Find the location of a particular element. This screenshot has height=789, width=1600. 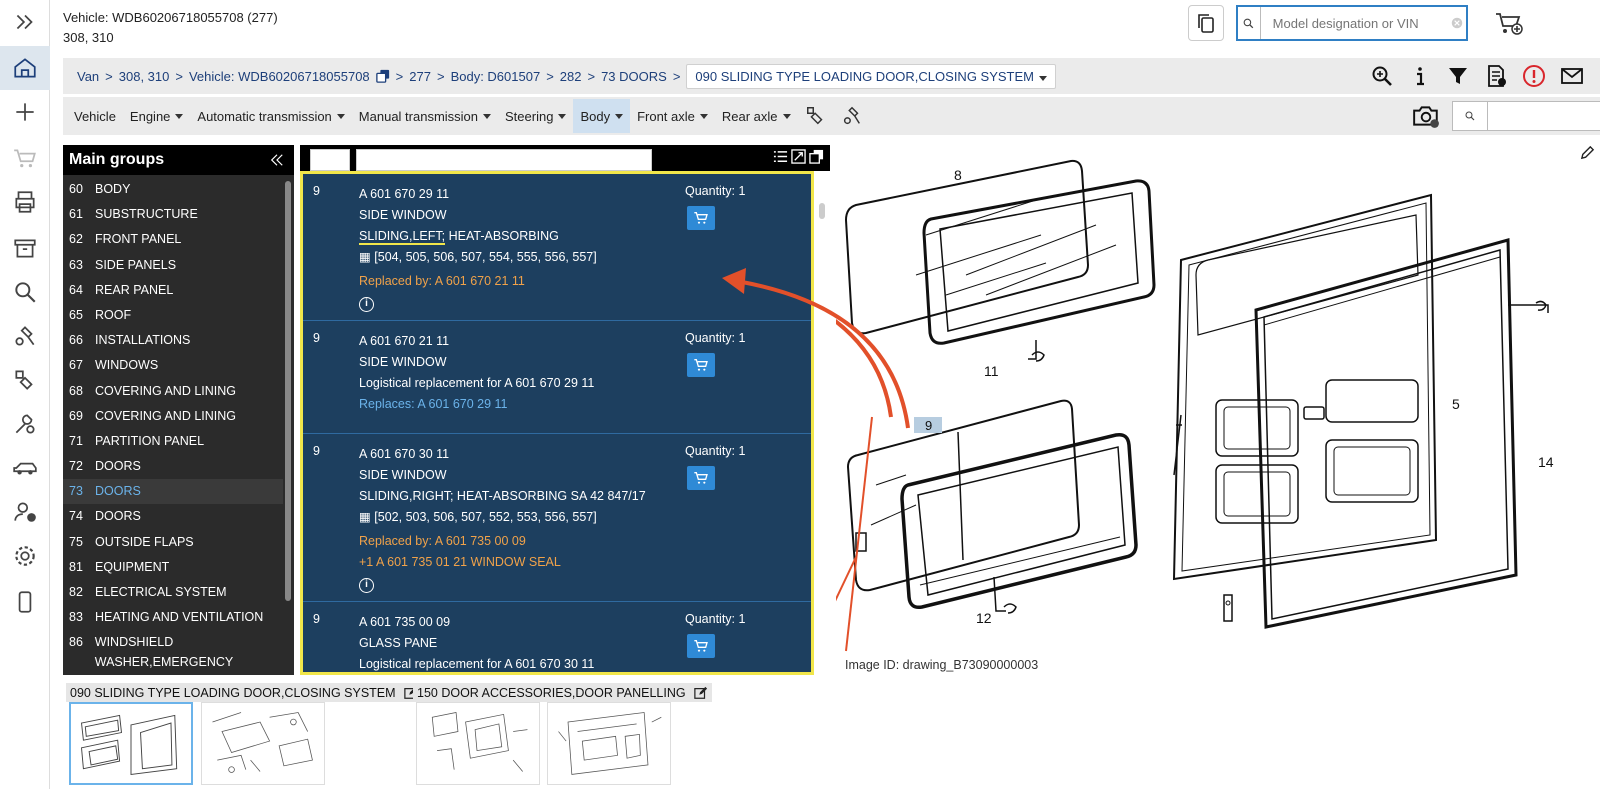

parts-filter-input is located at coordinates (504, 160).